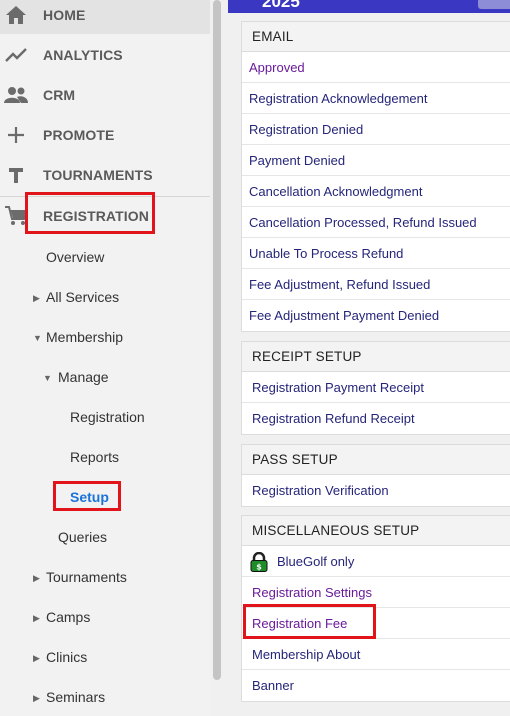  Describe the element at coordinates (369, 6) in the screenshot. I see `header-bar: 2025` at that location.